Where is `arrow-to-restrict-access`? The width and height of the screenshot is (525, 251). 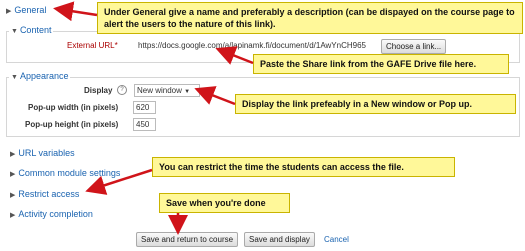 arrow-to-restrict-access is located at coordinates (119, 181).